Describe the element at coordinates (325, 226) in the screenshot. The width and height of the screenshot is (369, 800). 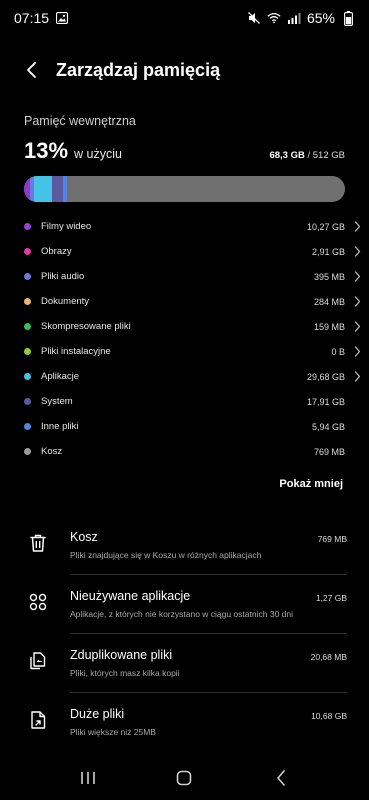
I see `category-size: 10,27 GB` at that location.